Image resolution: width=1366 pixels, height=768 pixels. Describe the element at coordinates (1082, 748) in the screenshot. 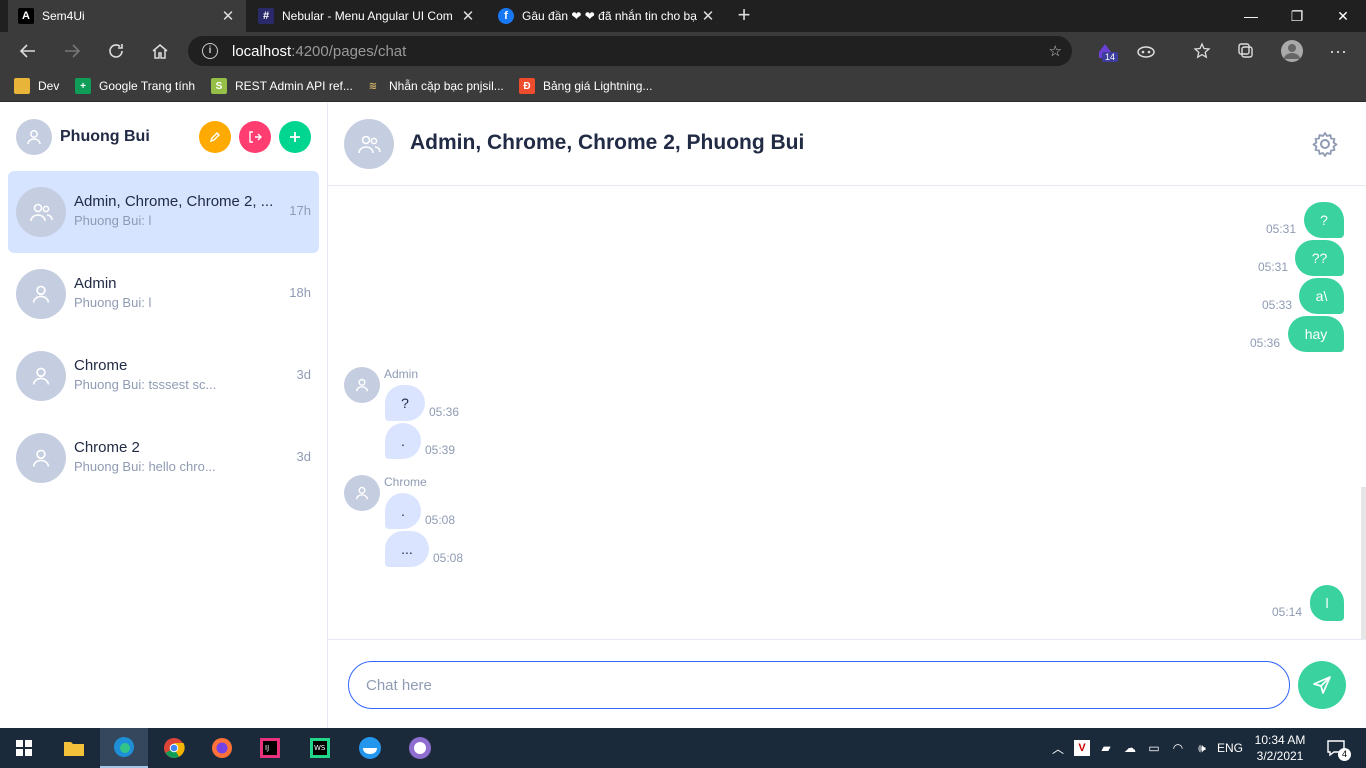

I see `vivaldi-tray-icon: V` at that location.